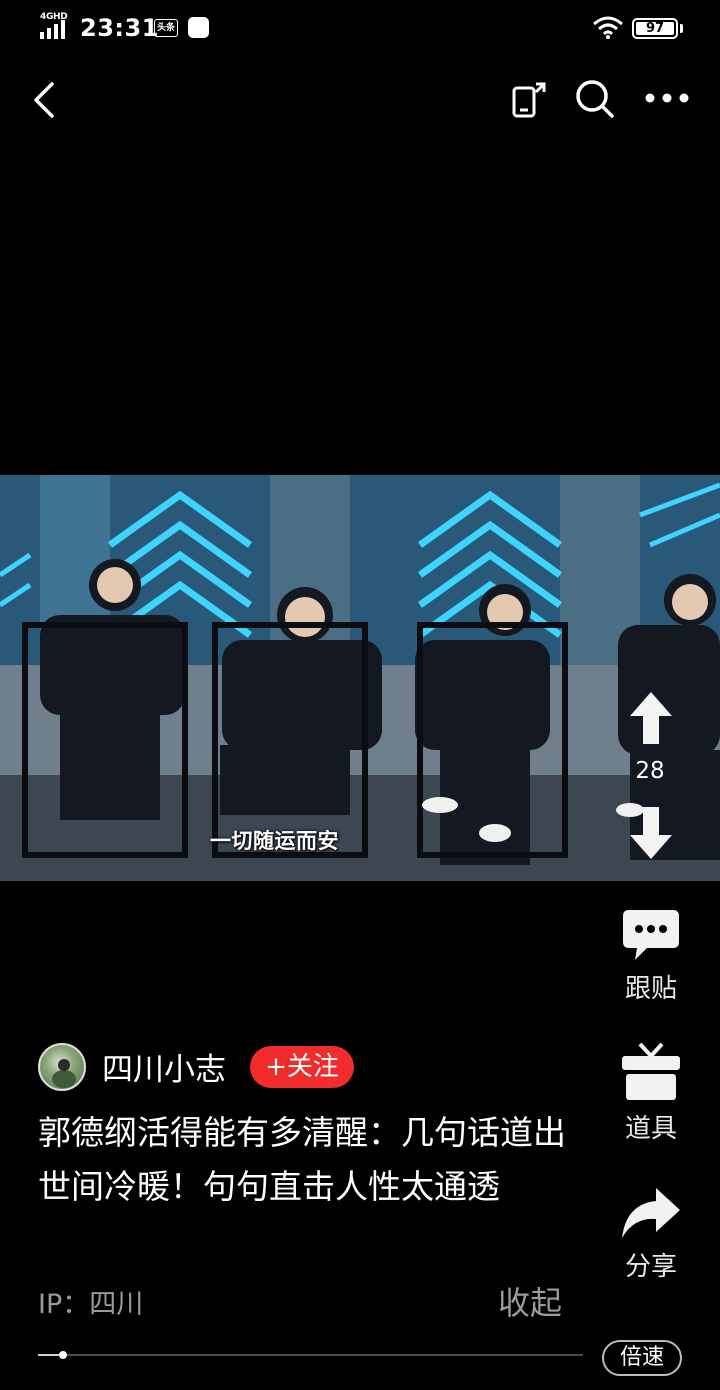 The width and height of the screenshot is (720, 1390). I want to click on comment-icon, so click(651, 935).